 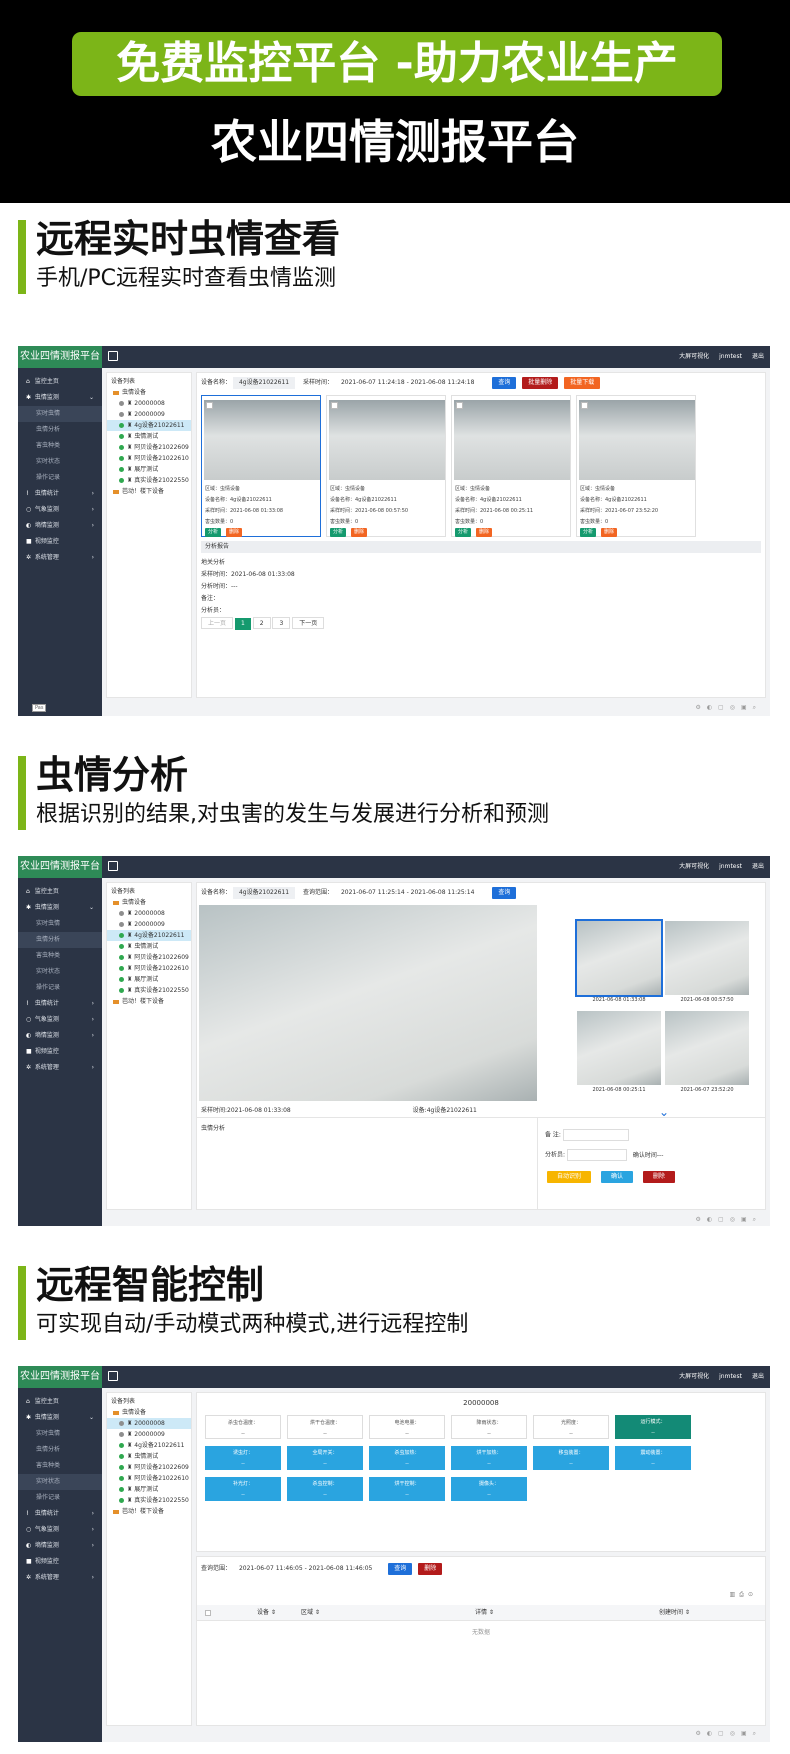 What do you see at coordinates (540, 383) in the screenshot?
I see `batch-delete-button: 批量删除` at bounding box center [540, 383].